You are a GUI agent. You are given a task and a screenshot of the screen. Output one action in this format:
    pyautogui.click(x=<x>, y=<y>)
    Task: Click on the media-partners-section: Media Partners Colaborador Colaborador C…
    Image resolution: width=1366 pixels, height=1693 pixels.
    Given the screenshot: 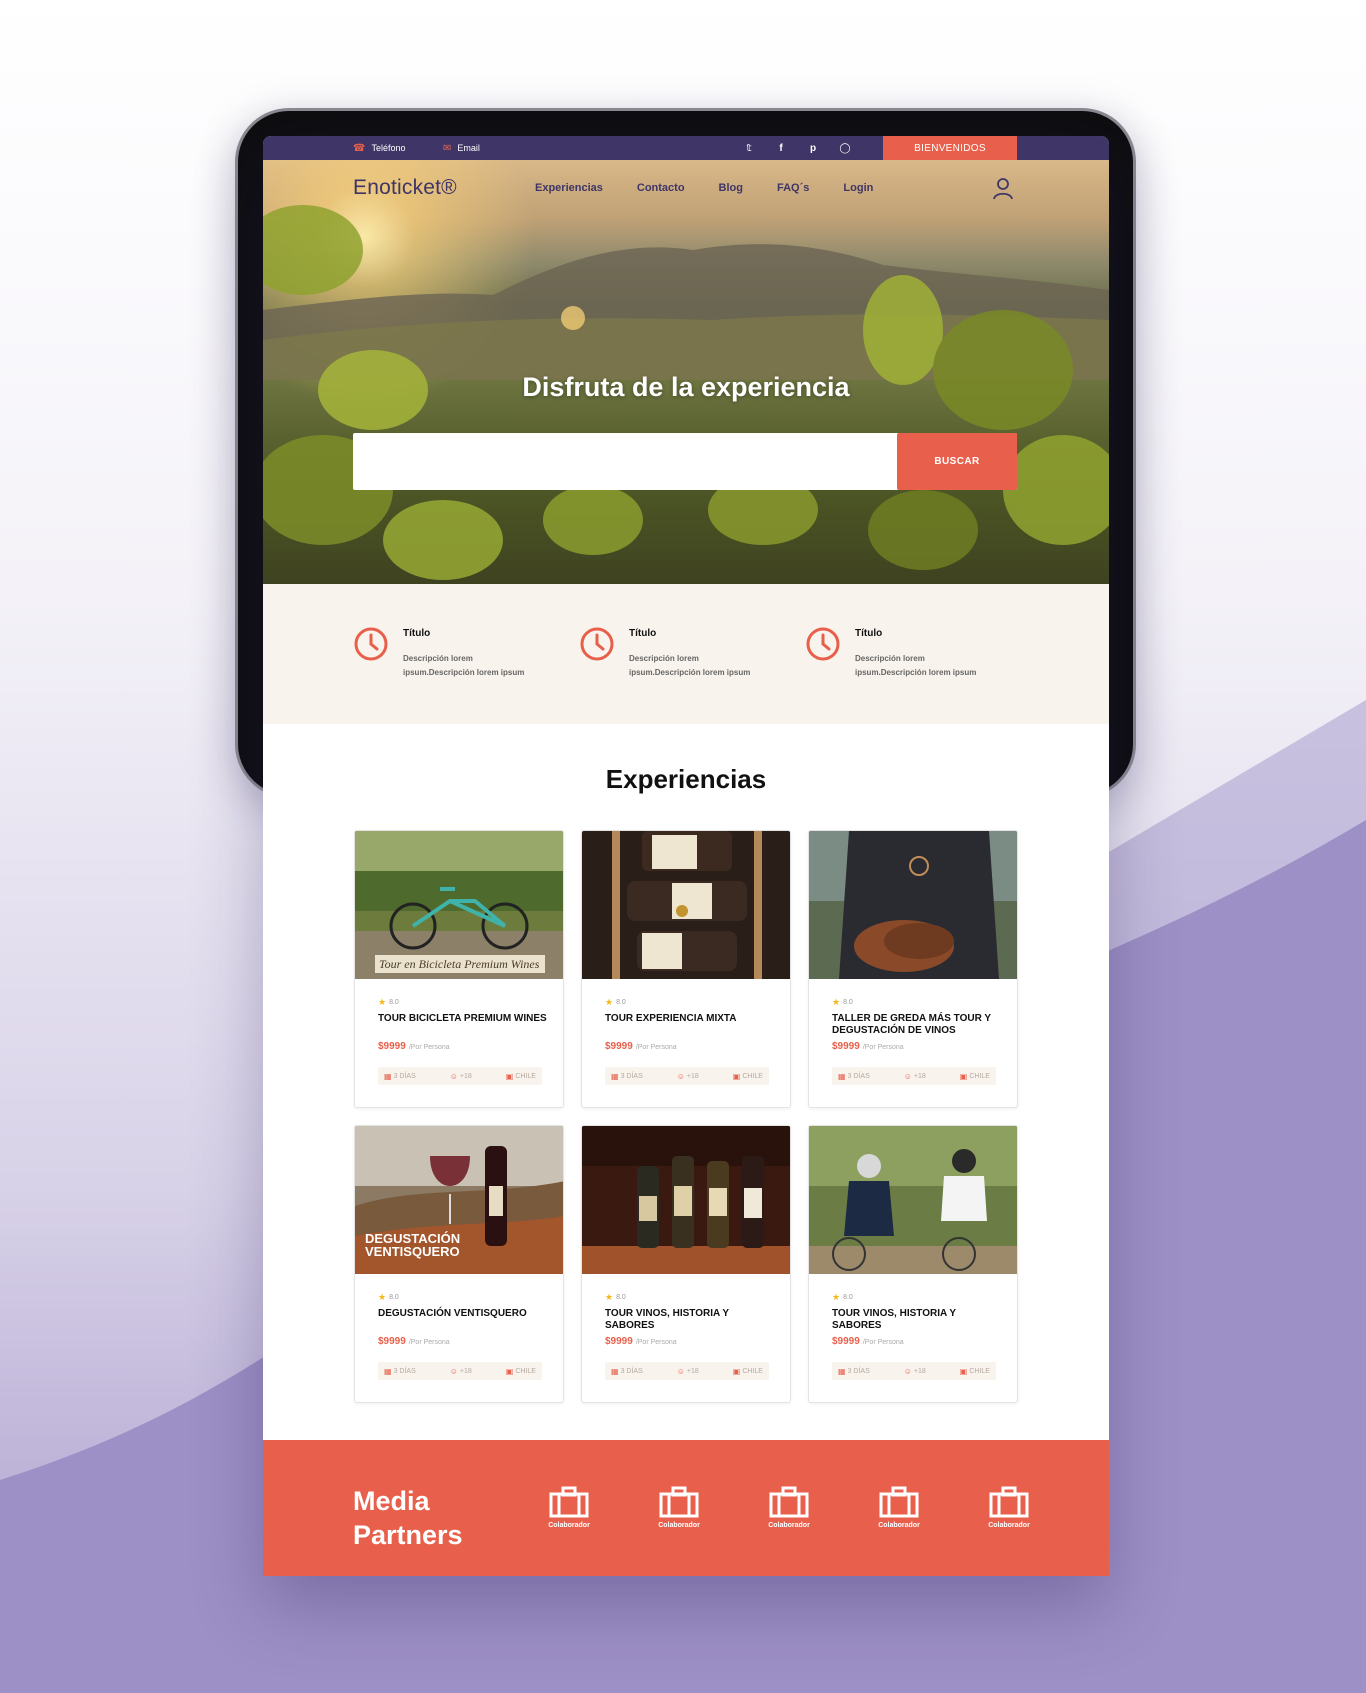 What is the action you would take?
    pyautogui.click(x=686, y=1508)
    